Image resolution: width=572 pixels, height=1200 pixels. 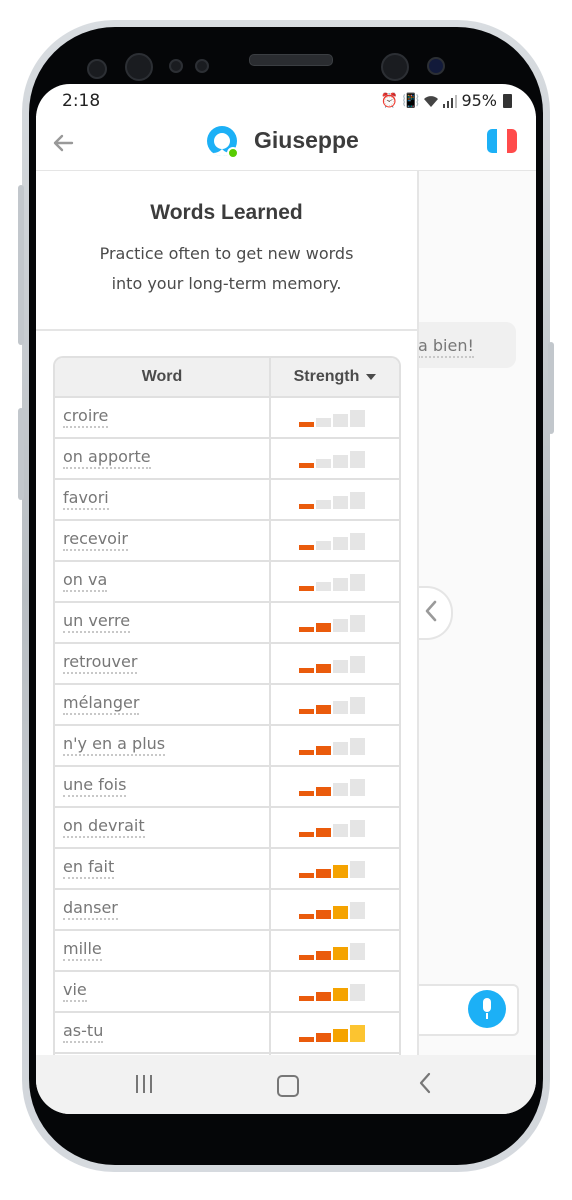 I want to click on wifi-icon, so click(x=431, y=101).